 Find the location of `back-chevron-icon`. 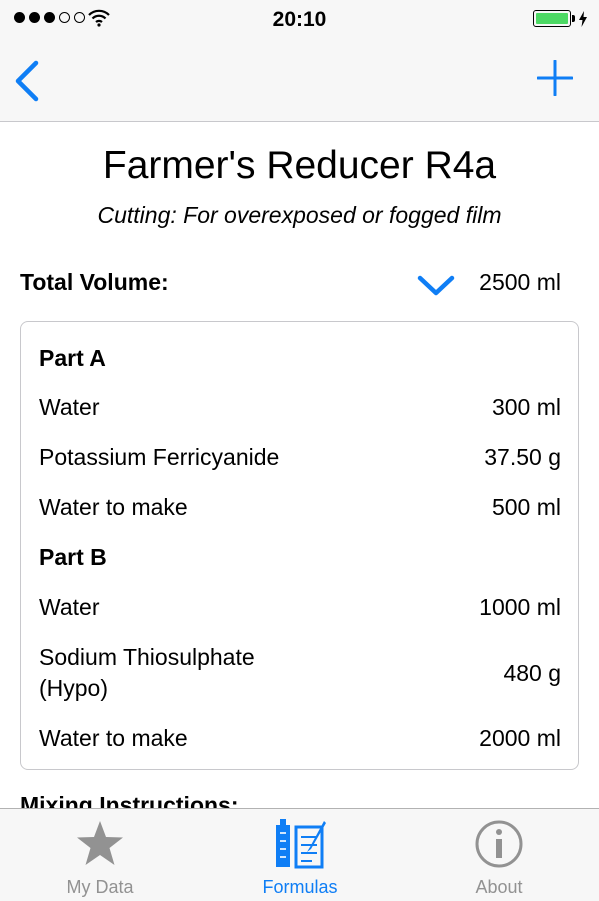

back-chevron-icon is located at coordinates (28, 81).